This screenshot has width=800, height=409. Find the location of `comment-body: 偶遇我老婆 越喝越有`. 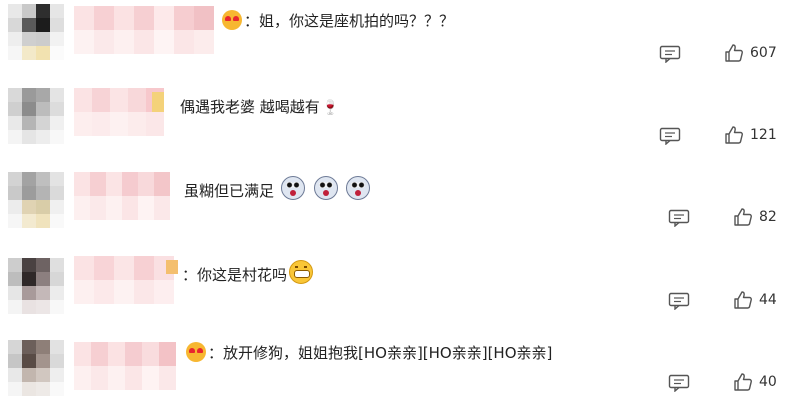

comment-body: 偶遇我老婆 越喝越有 is located at coordinates (250, 107).